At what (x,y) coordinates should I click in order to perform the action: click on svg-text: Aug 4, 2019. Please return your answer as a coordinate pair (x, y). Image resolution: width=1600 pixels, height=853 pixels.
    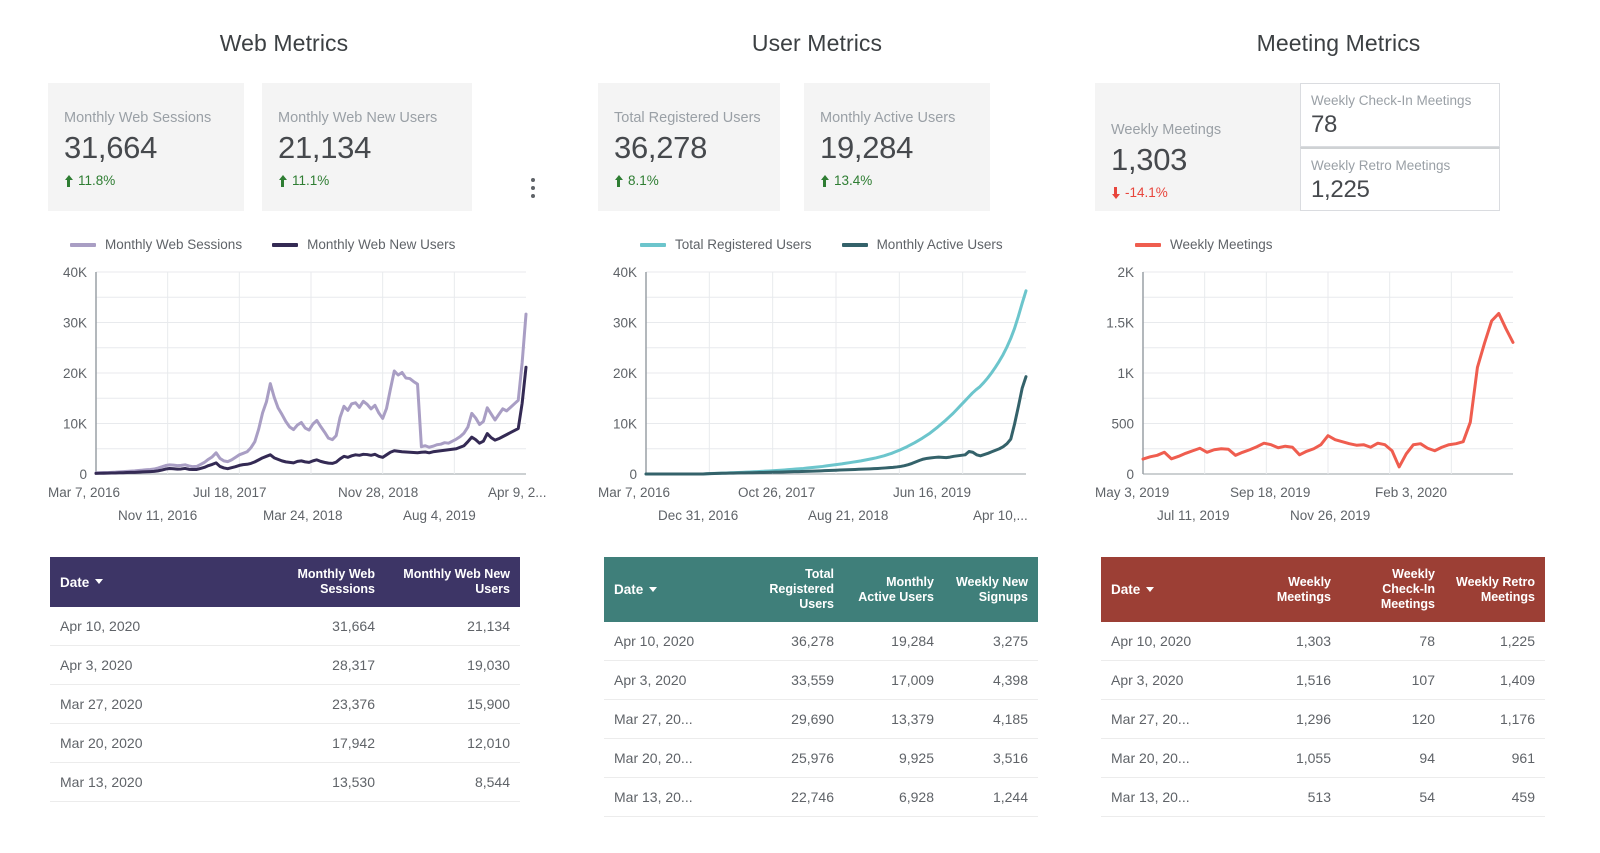
    Looking at the image, I should click on (439, 515).